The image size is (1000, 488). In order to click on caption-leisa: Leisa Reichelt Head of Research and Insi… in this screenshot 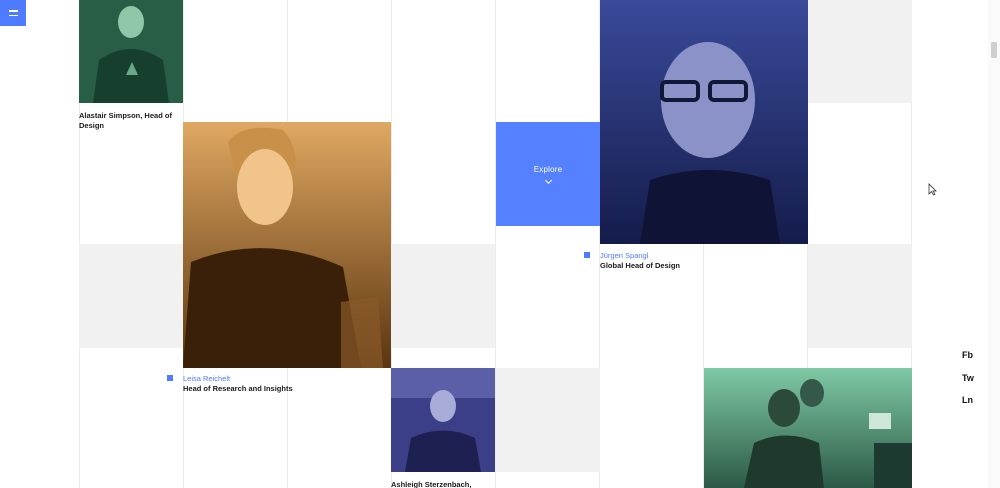, I will do `click(283, 384)`.